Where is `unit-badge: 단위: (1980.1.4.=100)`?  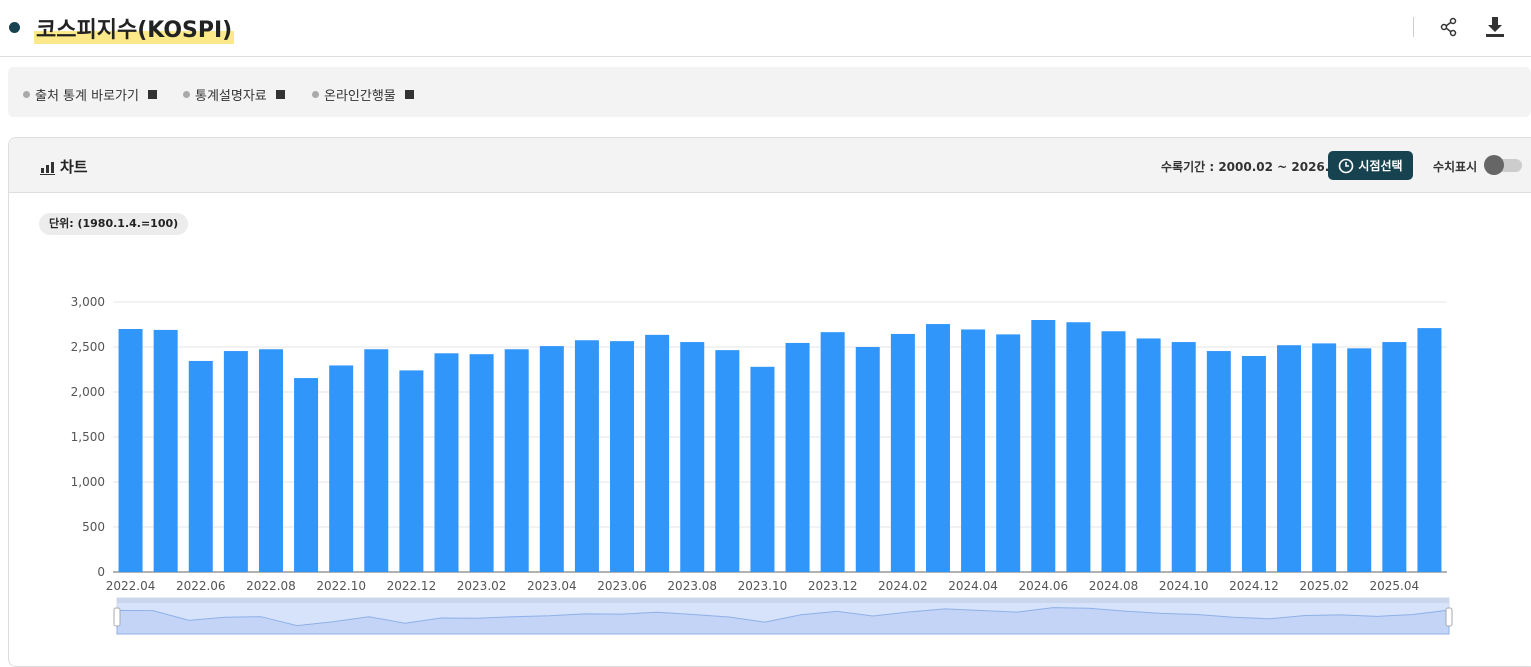
unit-badge: 단위: (1980.1.4.=100) is located at coordinates (114, 224).